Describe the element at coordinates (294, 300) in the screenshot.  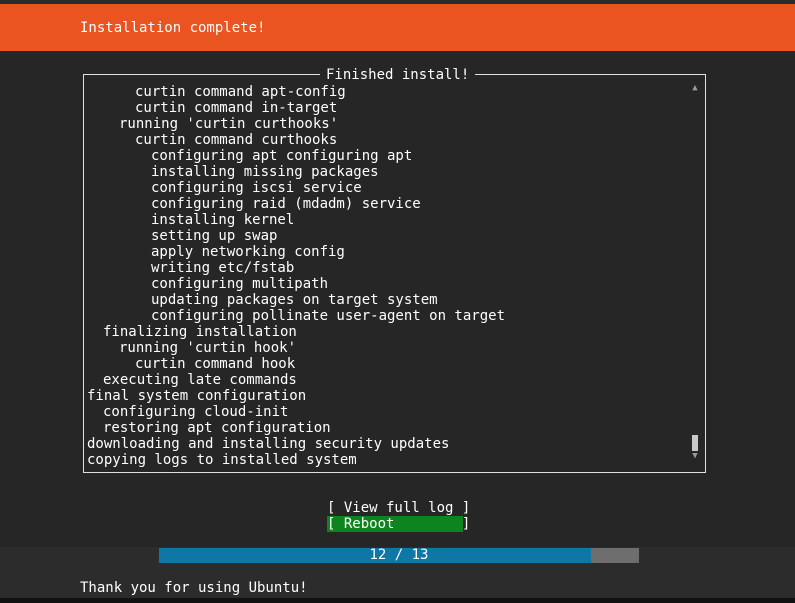
I see `log-line: updating packages on target system` at that location.